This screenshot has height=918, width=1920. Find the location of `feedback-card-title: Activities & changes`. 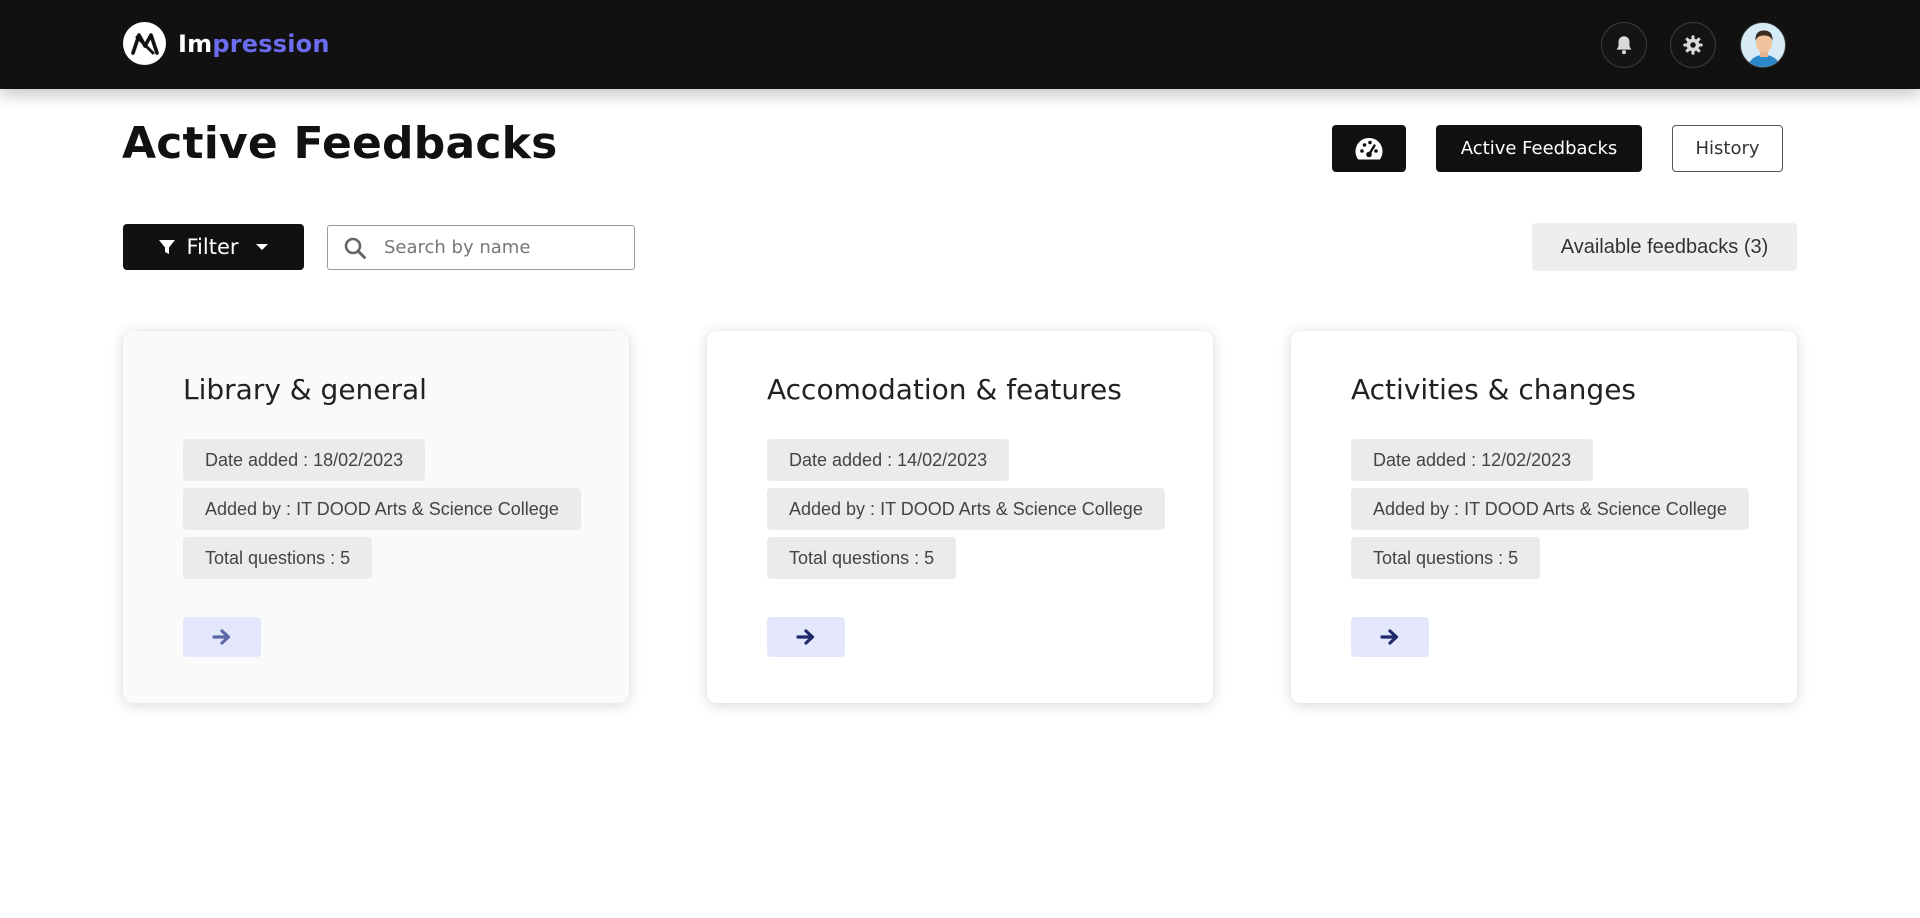

feedback-card-title: Activities & changes is located at coordinates (1494, 389).